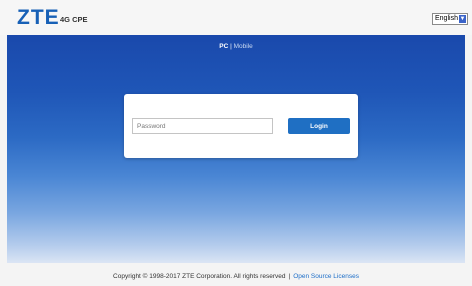 This screenshot has height=286, width=472. Describe the element at coordinates (38, 17) in the screenshot. I see `zte-logo: ZTE` at that location.